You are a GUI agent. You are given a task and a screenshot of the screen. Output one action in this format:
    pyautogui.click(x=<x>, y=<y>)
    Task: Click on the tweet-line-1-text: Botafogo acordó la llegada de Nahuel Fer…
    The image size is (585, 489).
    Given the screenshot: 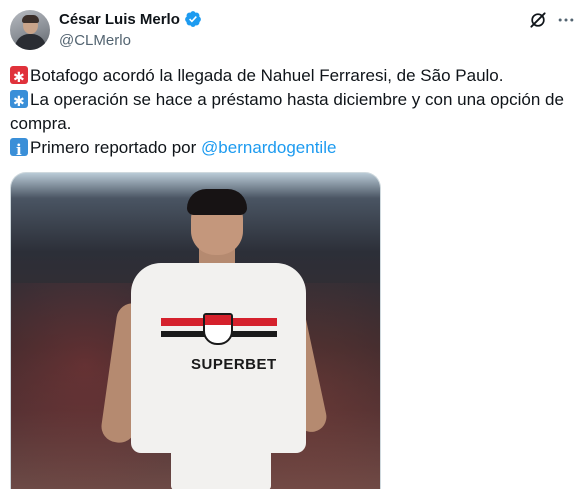 What is the action you would take?
    pyautogui.click(x=267, y=75)
    